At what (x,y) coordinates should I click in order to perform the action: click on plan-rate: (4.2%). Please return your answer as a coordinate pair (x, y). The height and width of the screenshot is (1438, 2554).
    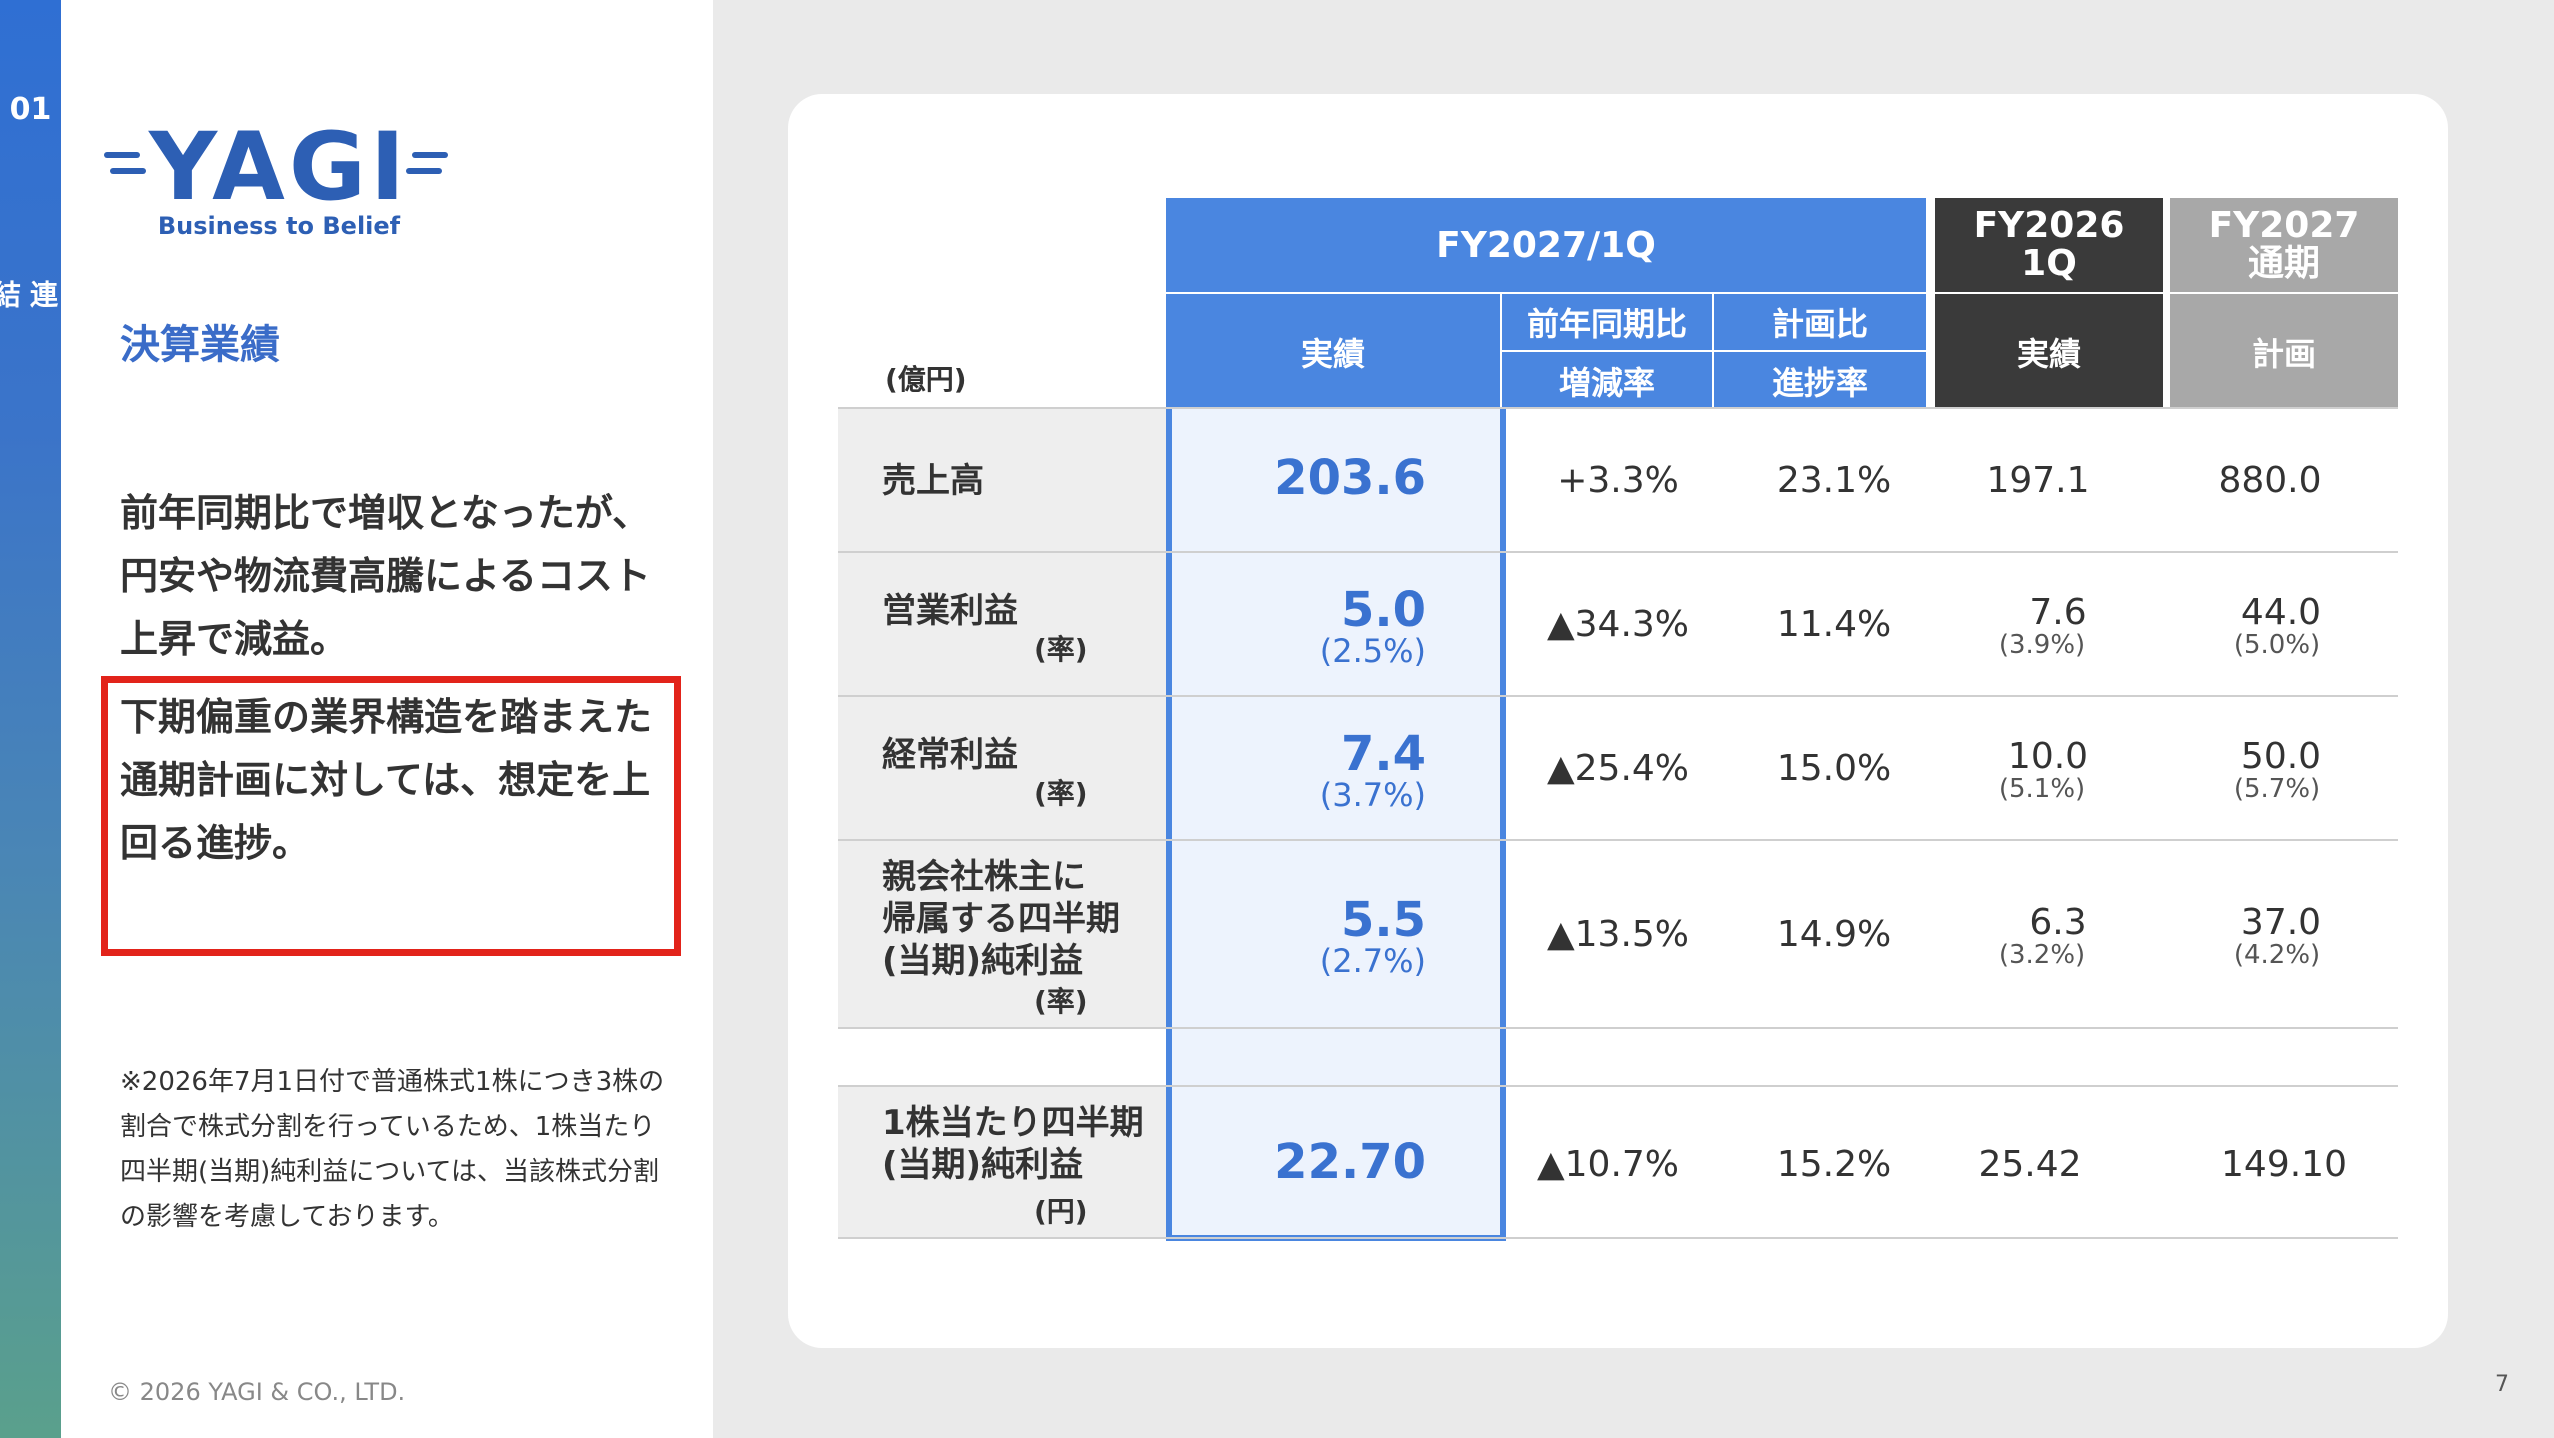
    Looking at the image, I should click on (2277, 955).